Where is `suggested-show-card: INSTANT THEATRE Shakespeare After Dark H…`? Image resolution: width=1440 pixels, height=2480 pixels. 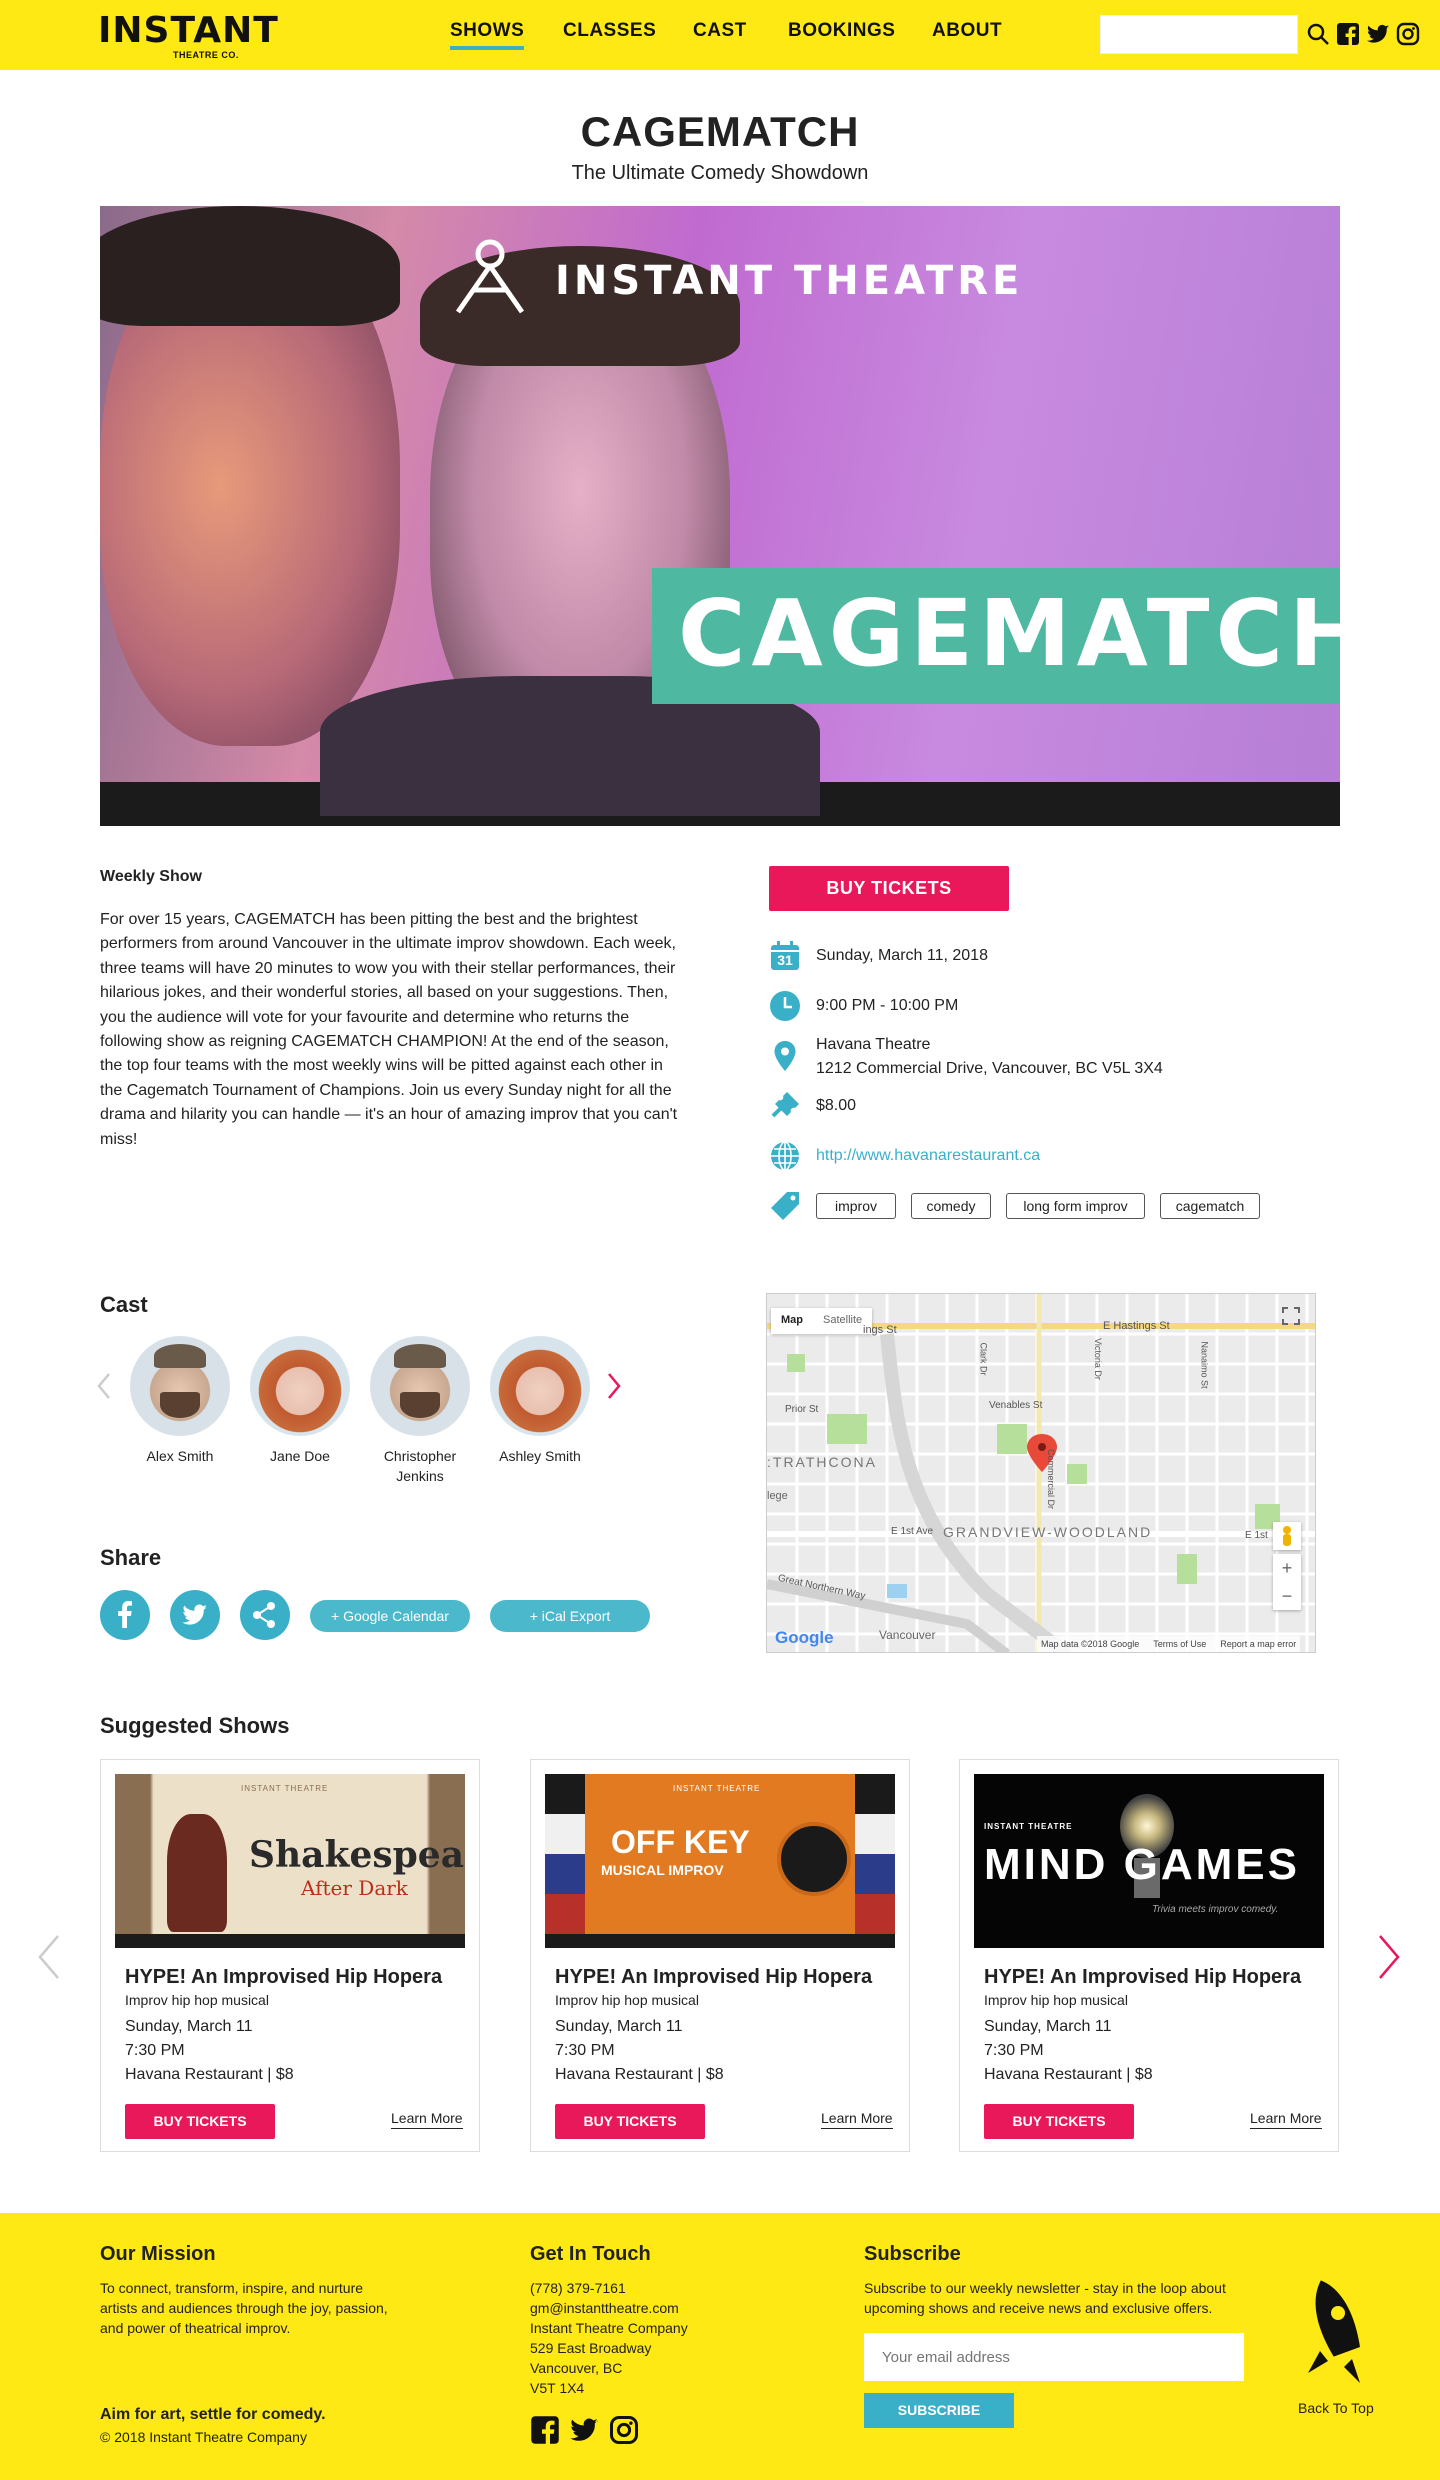
suggested-show-card: INSTANT THEATRE Shakespeare After Dark H… is located at coordinates (290, 1955).